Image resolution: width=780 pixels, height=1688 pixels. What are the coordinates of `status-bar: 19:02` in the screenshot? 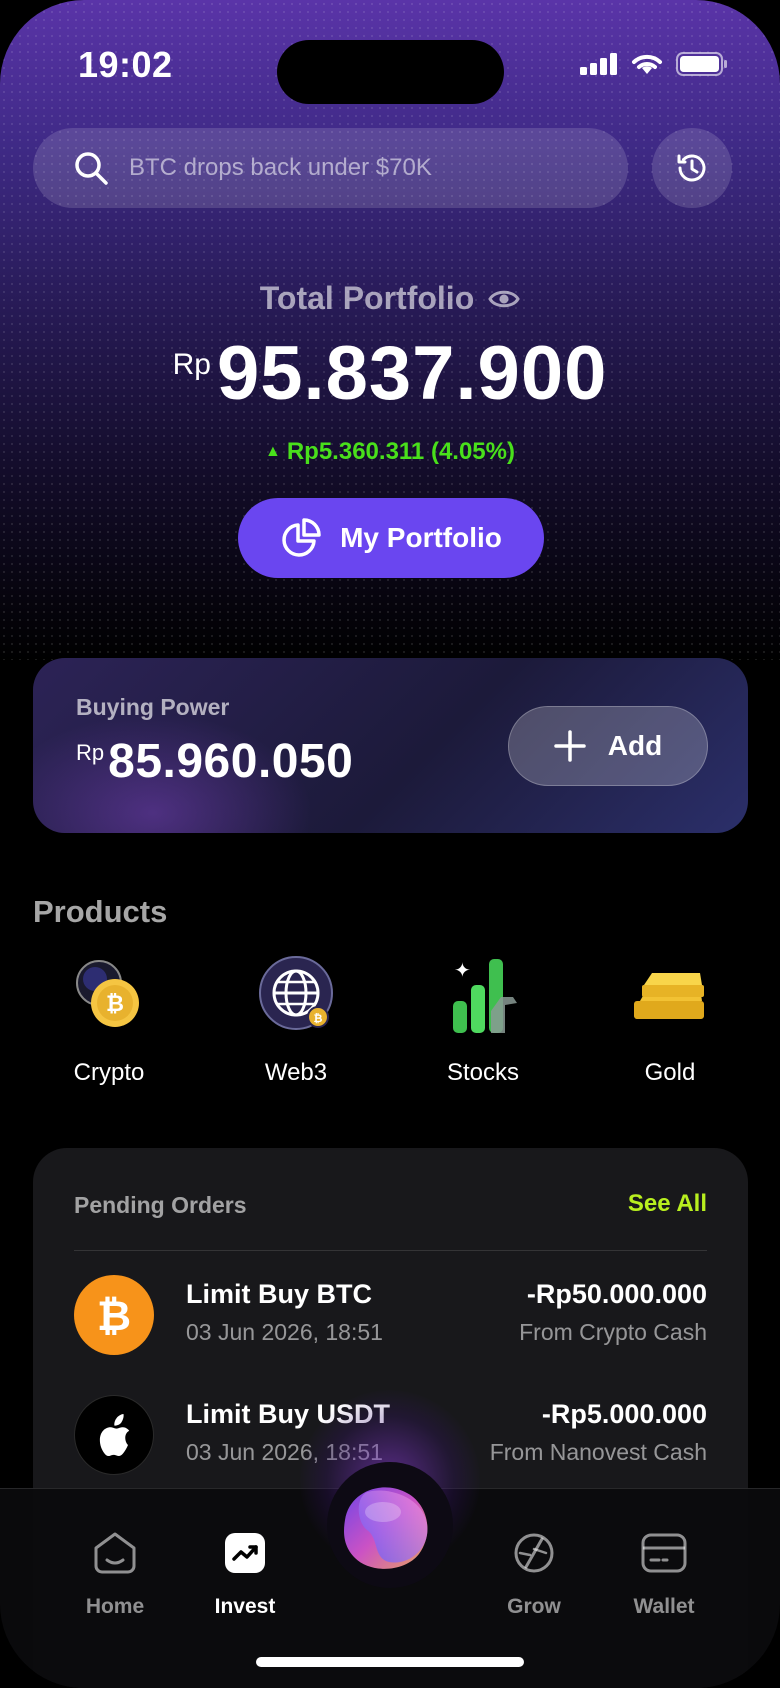 It's located at (390, 60).